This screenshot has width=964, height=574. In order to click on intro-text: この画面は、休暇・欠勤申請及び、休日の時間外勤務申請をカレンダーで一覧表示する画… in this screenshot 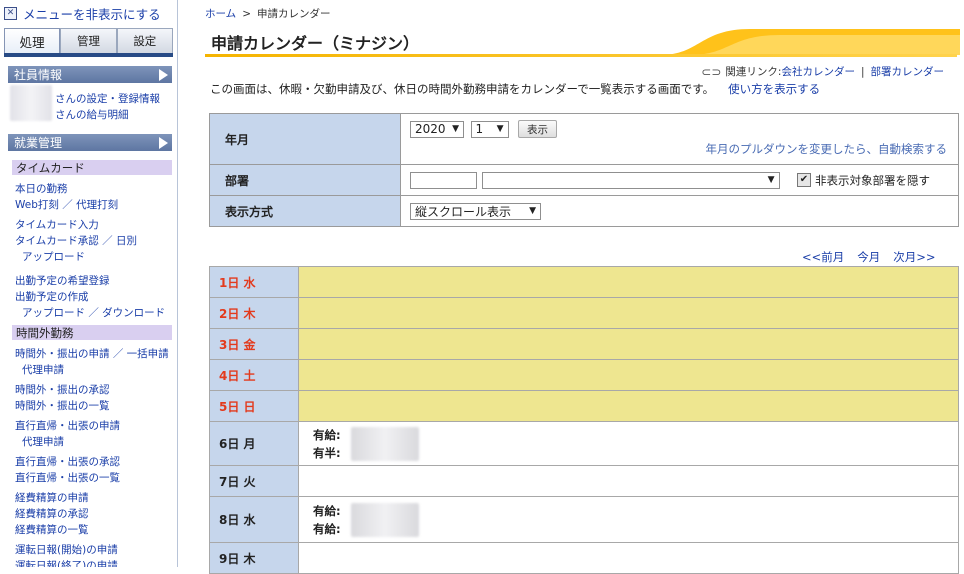, I will do `click(462, 89)`.